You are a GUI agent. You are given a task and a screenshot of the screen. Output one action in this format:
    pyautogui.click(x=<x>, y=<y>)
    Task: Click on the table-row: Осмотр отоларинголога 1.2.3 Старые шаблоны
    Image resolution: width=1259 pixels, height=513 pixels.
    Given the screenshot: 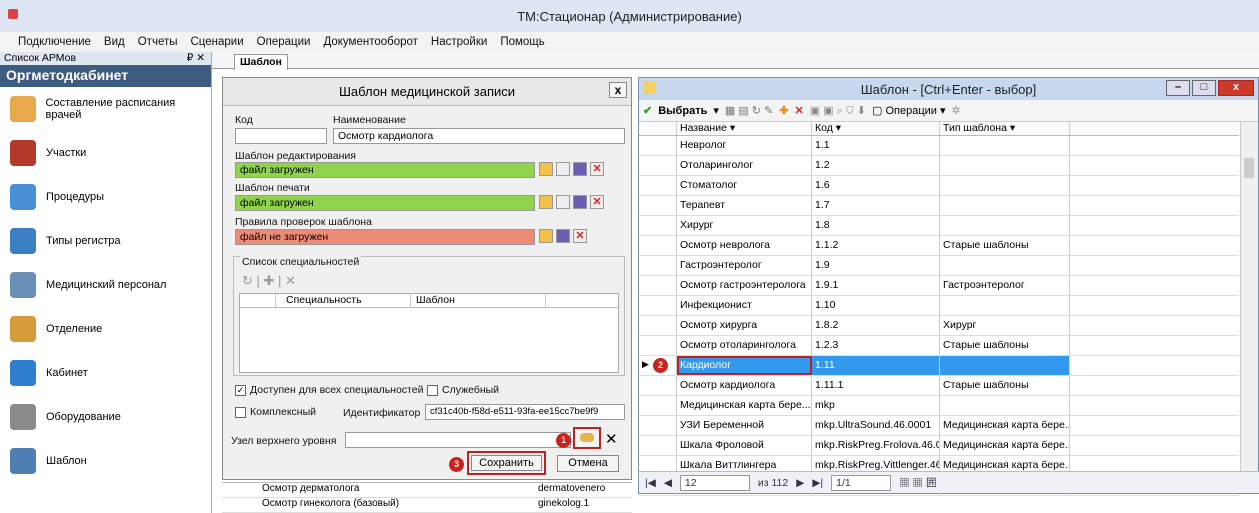 What is the action you would take?
    pyautogui.click(x=939, y=346)
    